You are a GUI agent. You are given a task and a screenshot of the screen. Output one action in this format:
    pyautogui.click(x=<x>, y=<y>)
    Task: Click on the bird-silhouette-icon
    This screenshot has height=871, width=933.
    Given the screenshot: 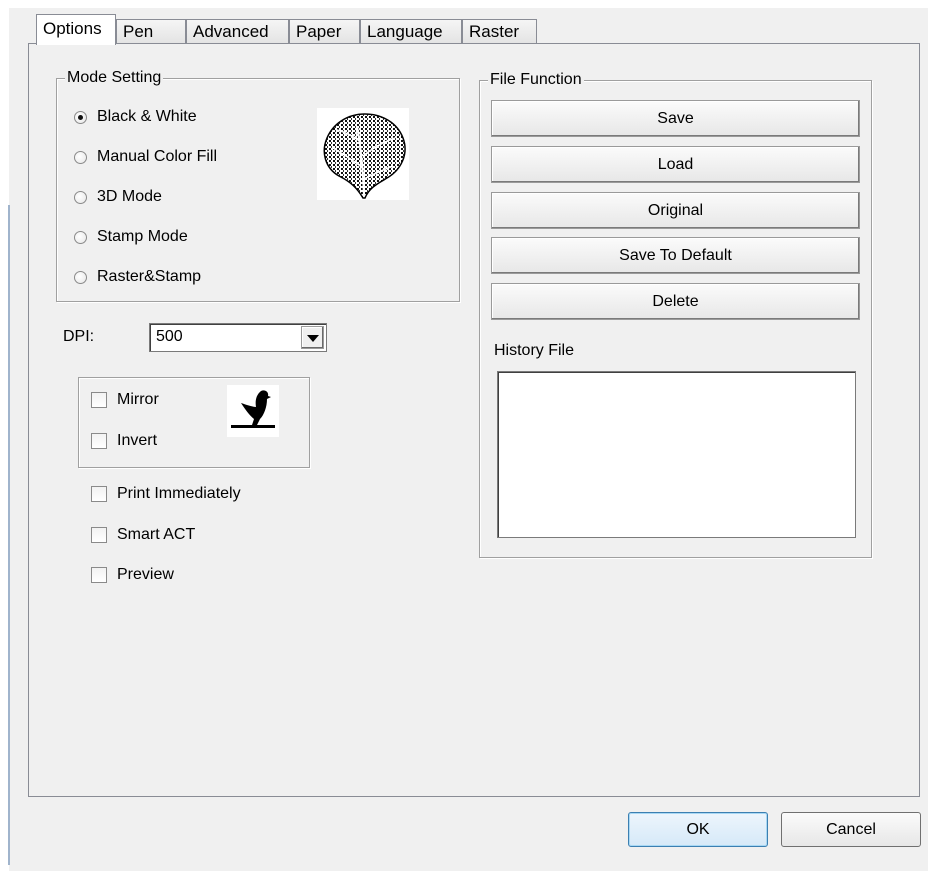 What is the action you would take?
    pyautogui.click(x=253, y=411)
    